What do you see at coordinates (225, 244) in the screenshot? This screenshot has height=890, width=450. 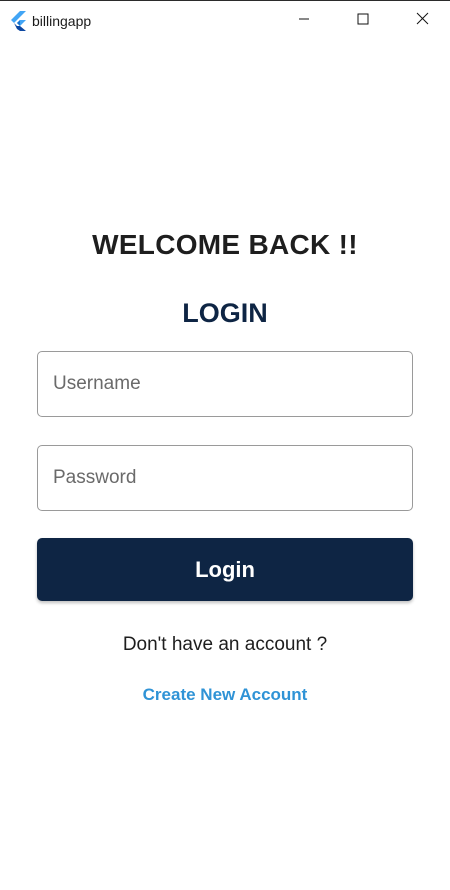 I see `welcome-heading: WELCOME BACK !!` at bounding box center [225, 244].